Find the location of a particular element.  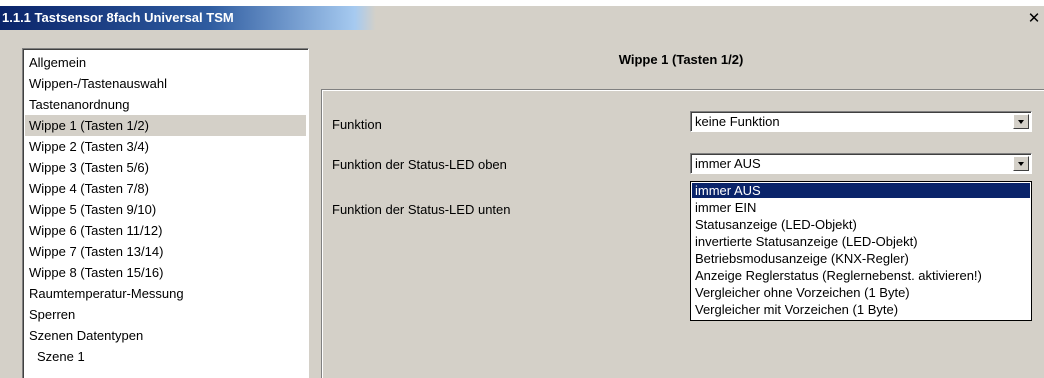

nav-item-szene-1: Szene 1 is located at coordinates (165, 356).